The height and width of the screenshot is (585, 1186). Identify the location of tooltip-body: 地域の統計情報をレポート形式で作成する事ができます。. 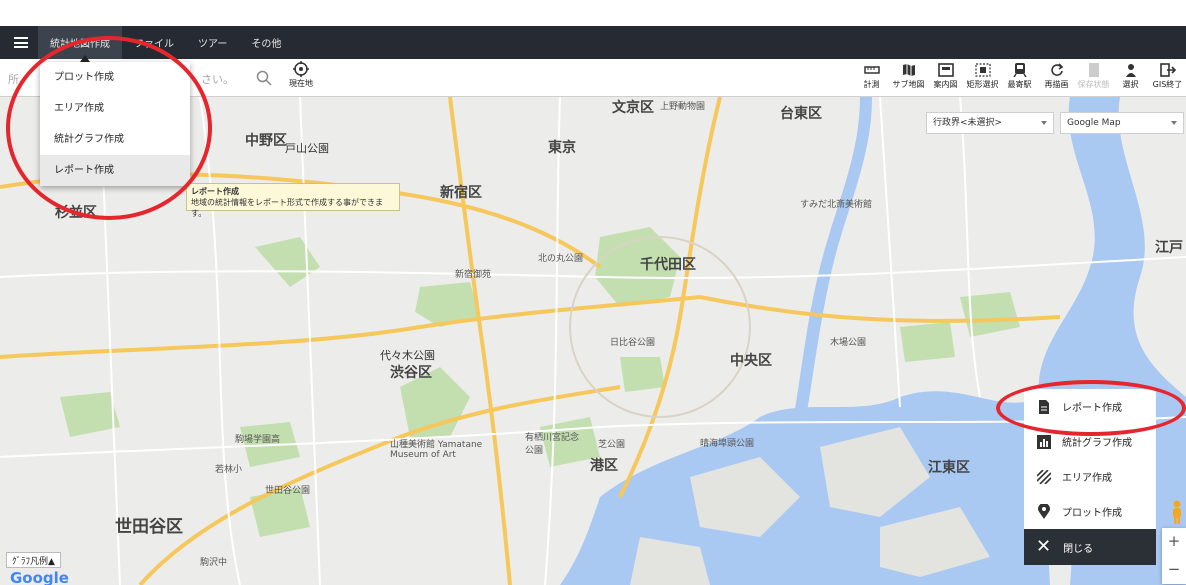
(287, 208).